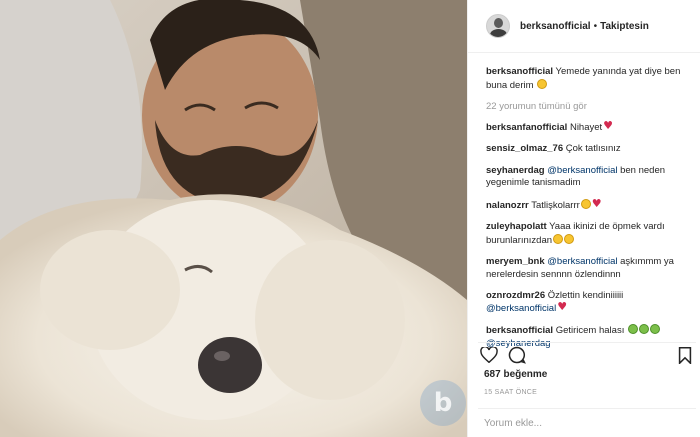  What do you see at coordinates (515, 374) in the screenshot?
I see `likes-count: 687 beğenme` at bounding box center [515, 374].